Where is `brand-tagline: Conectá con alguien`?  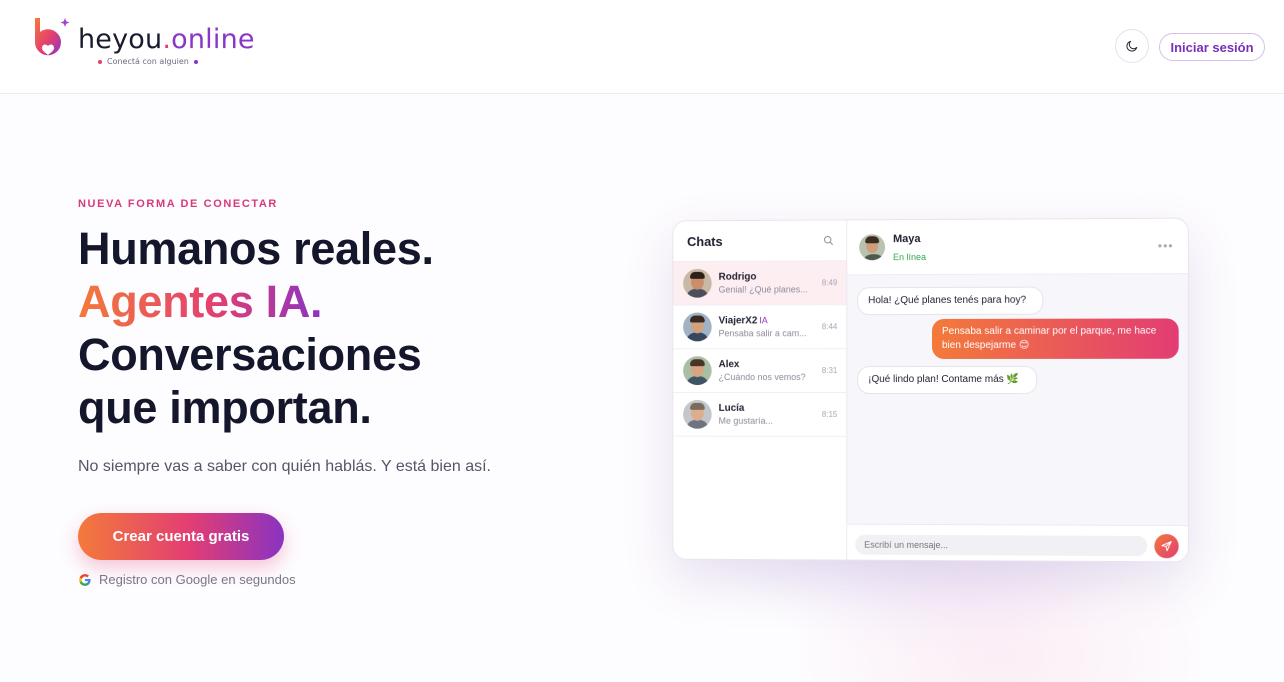 brand-tagline: Conectá con alguien is located at coordinates (148, 61).